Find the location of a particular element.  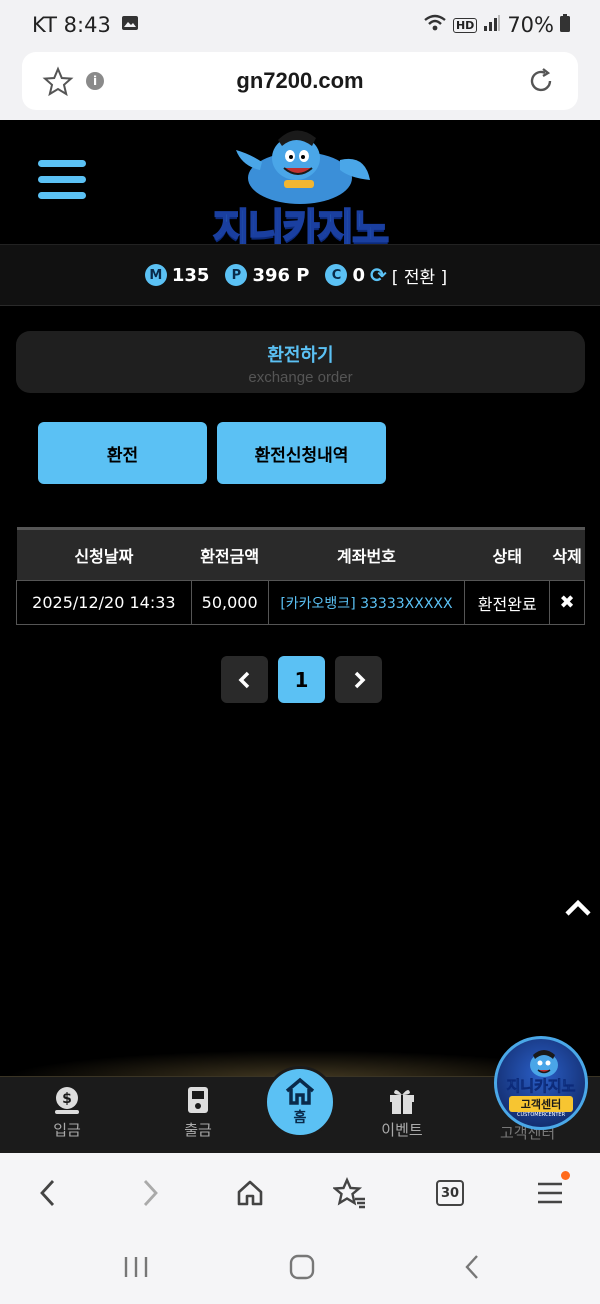

site-logo: 지니카지노 is located at coordinates (300, 186).